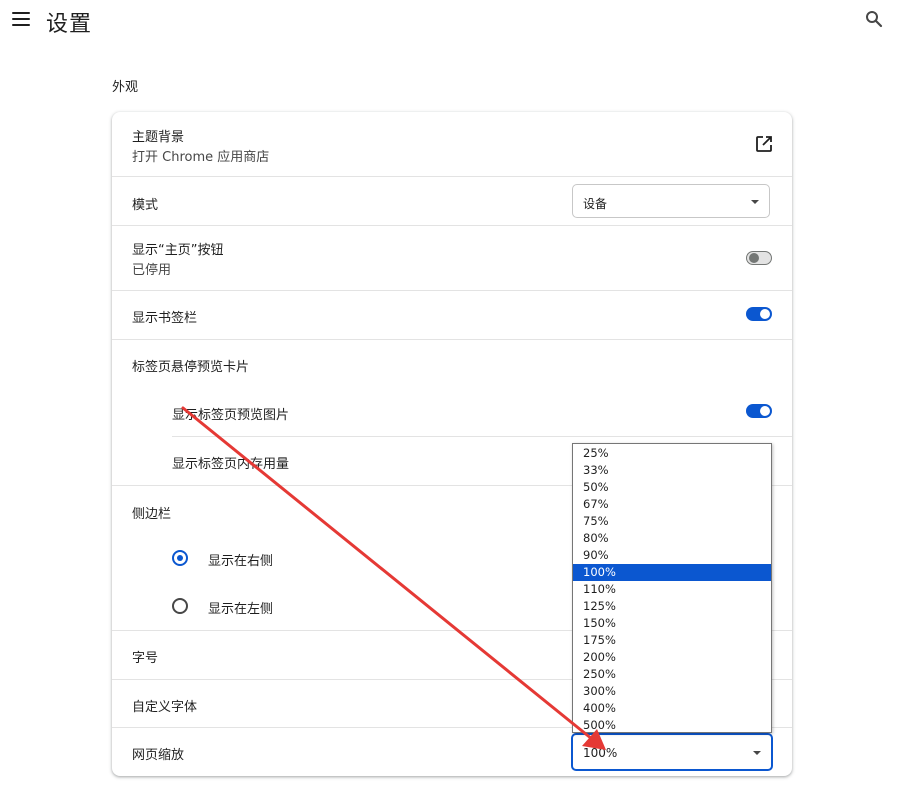  I want to click on zoom-option: 33%, so click(672, 470).